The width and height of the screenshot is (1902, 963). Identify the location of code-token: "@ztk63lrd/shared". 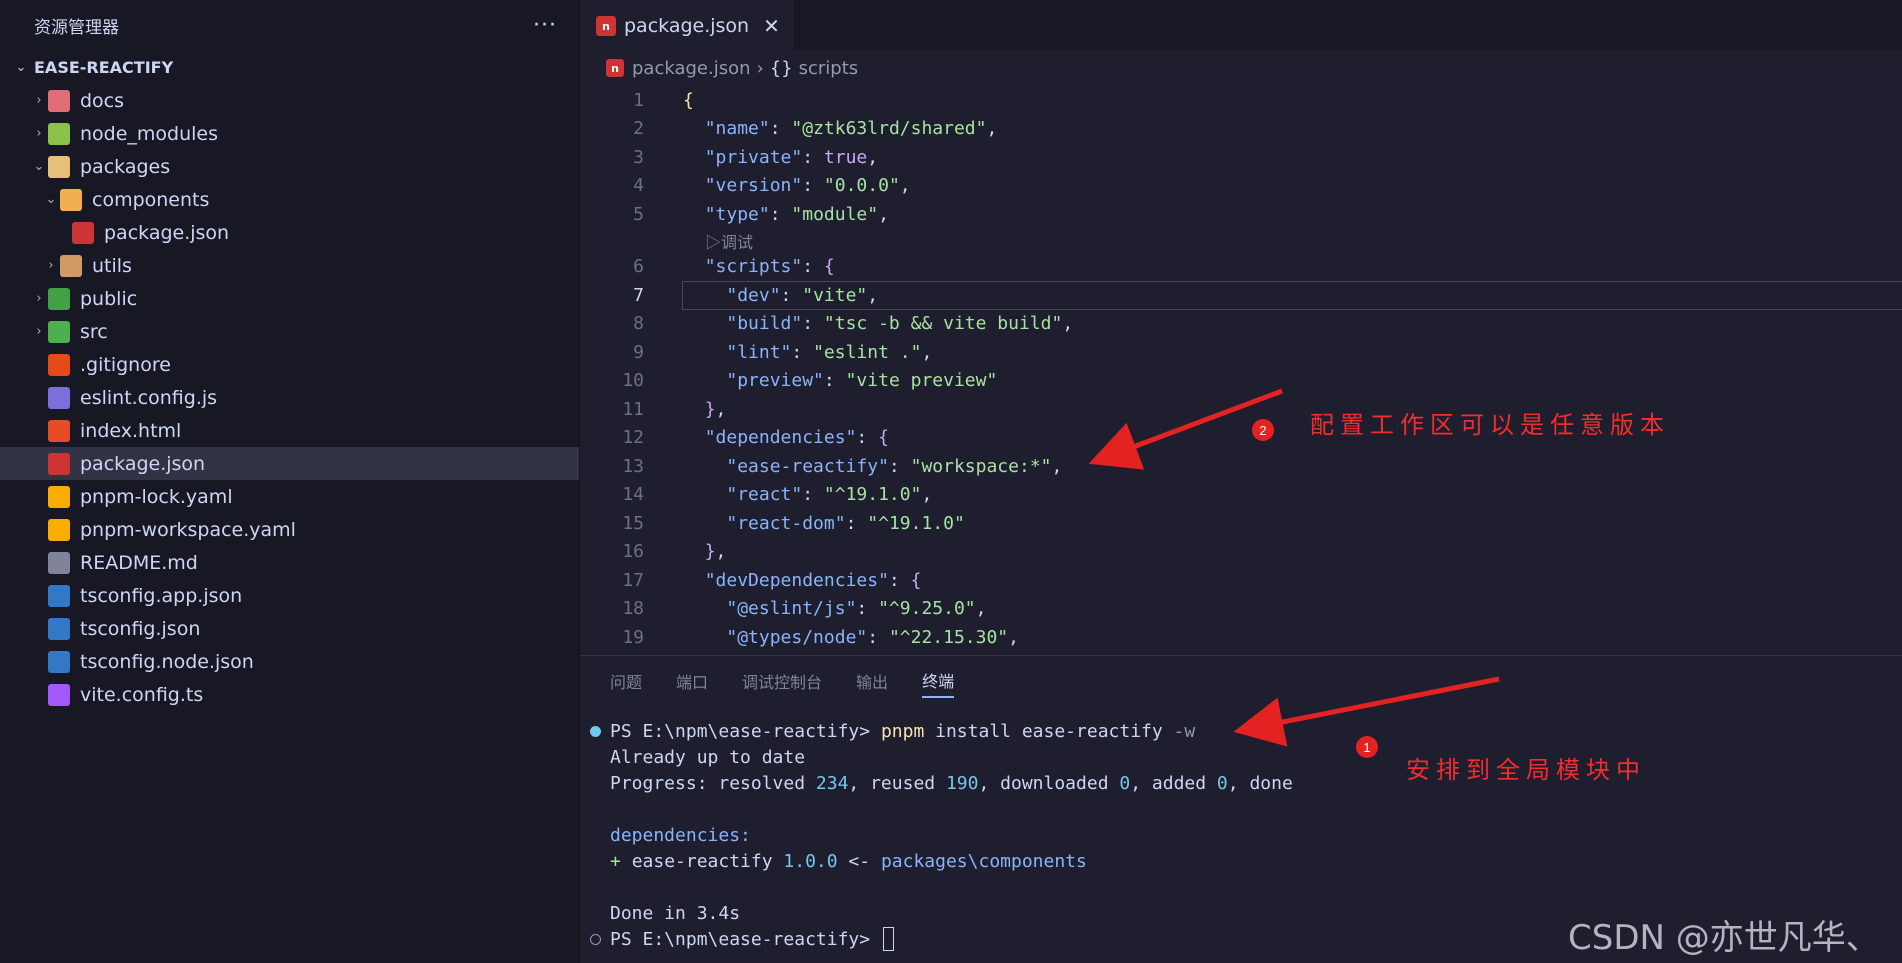
(889, 129).